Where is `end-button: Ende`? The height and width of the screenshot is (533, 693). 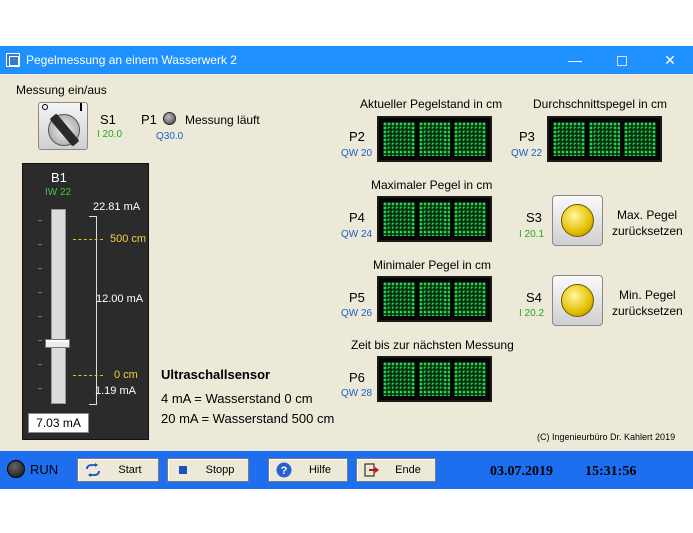 end-button: Ende is located at coordinates (396, 470).